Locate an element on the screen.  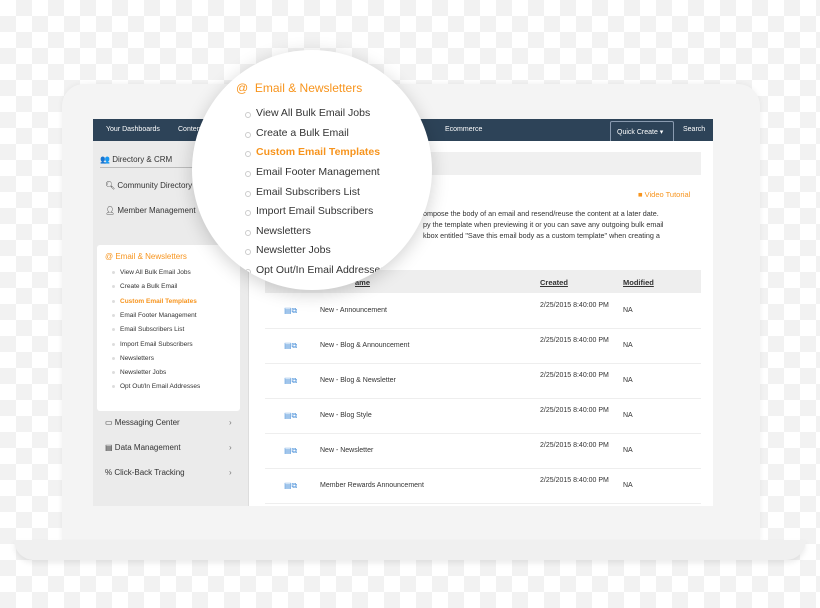
search-icon: 🔍︎ is located at coordinates (110, 185).